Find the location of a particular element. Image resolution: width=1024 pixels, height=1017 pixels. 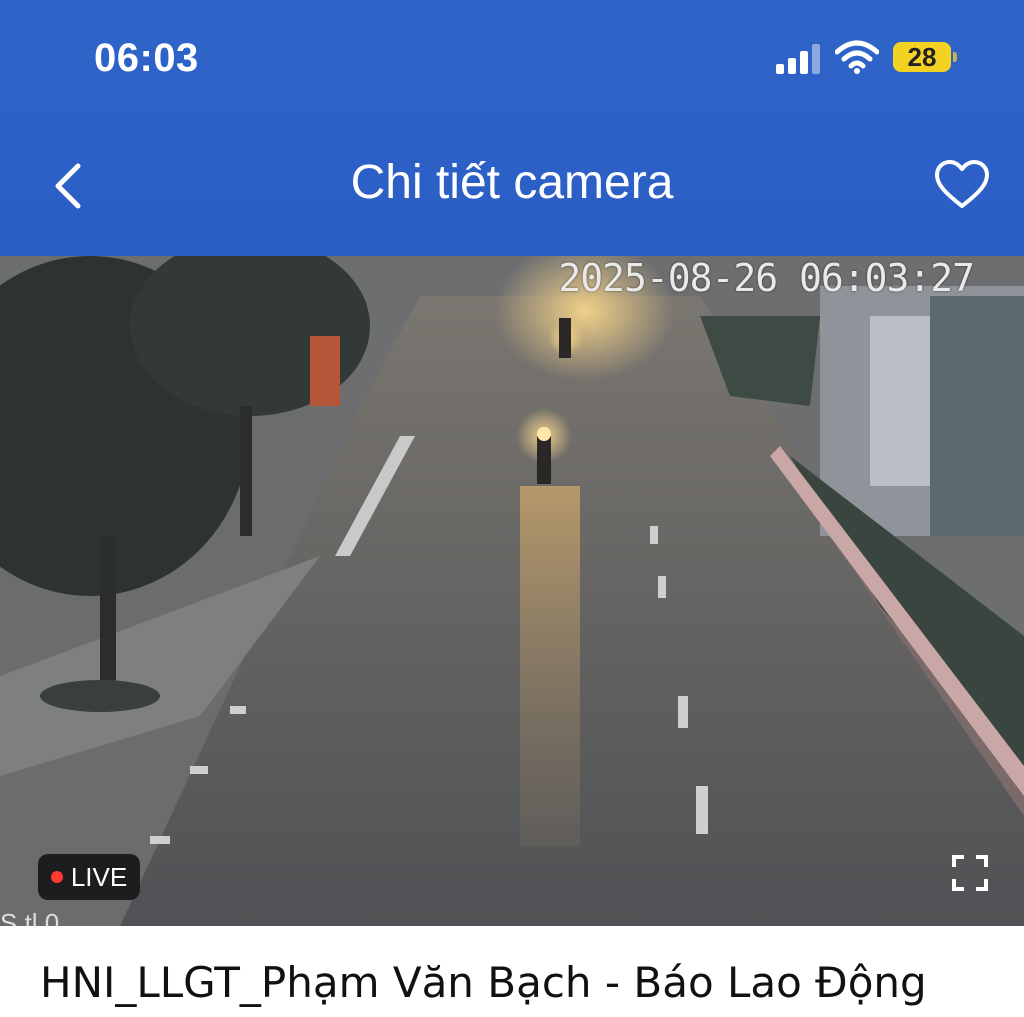

fullscreen-button is located at coordinates (970, 873).